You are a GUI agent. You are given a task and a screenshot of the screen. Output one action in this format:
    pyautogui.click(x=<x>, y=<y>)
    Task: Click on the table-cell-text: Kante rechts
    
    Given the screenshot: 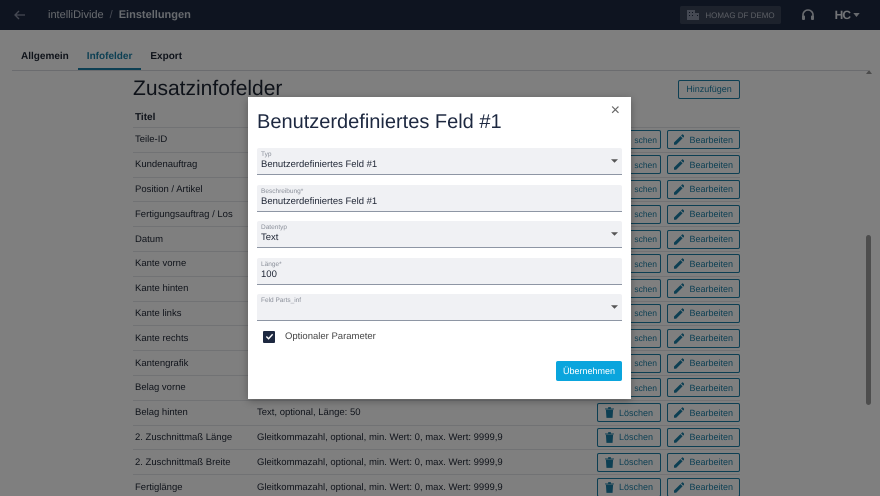 What is the action you would take?
    pyautogui.click(x=162, y=338)
    